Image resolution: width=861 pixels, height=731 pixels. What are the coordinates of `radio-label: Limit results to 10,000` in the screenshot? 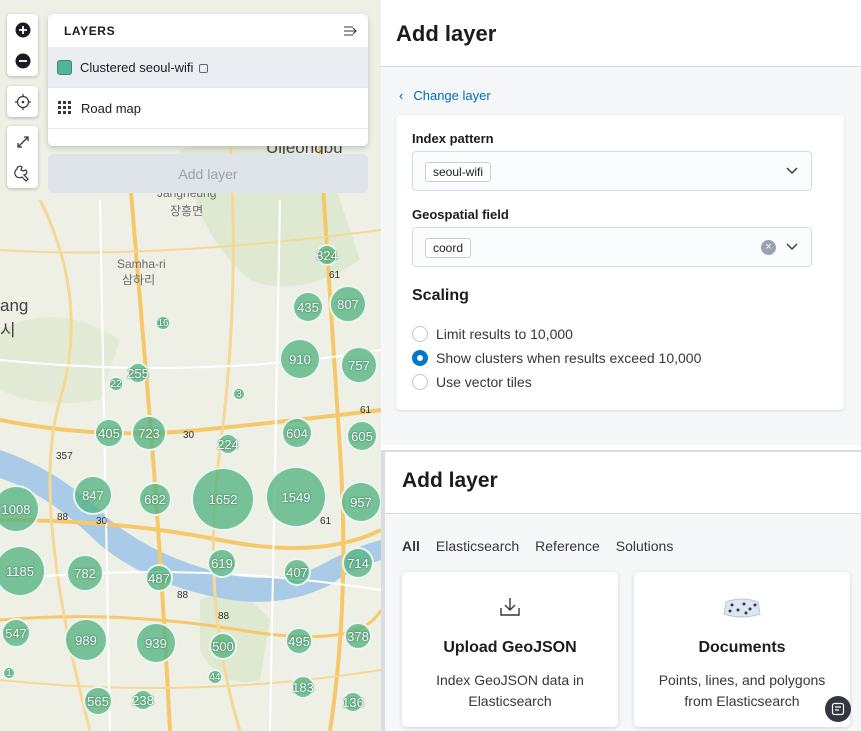 It's located at (504, 334).